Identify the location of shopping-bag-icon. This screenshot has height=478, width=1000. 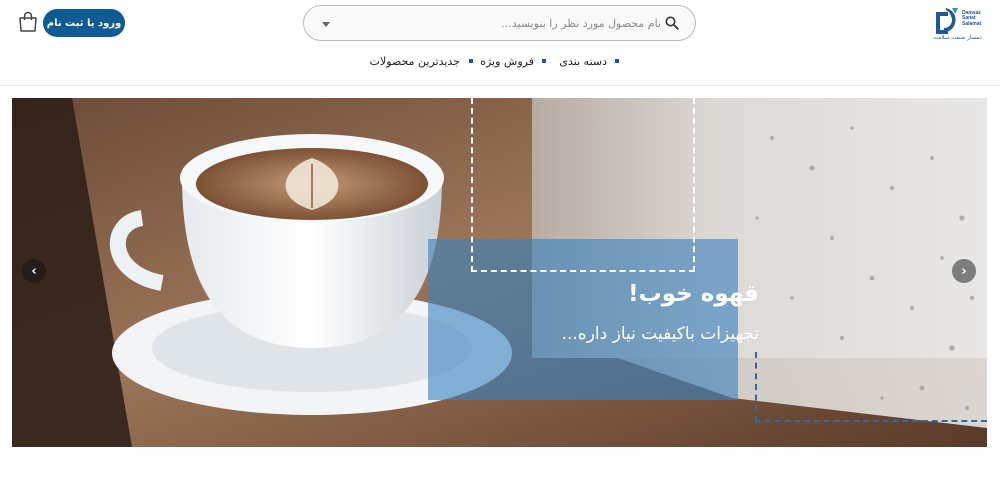
(28, 22).